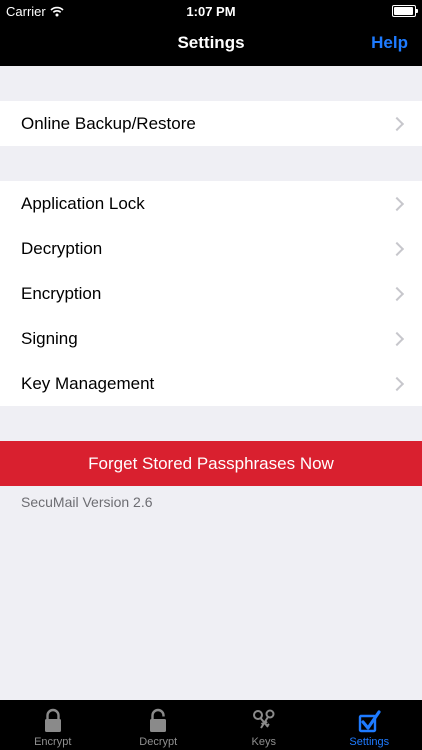 This screenshot has height=750, width=422. I want to click on settings-row-encryption: Encryption, so click(211, 293).